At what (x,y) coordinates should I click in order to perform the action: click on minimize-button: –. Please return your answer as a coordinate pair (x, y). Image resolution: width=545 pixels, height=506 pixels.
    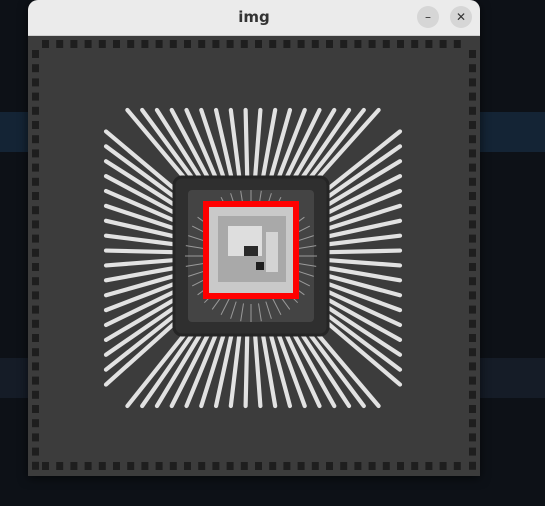
    Looking at the image, I should click on (428, 17).